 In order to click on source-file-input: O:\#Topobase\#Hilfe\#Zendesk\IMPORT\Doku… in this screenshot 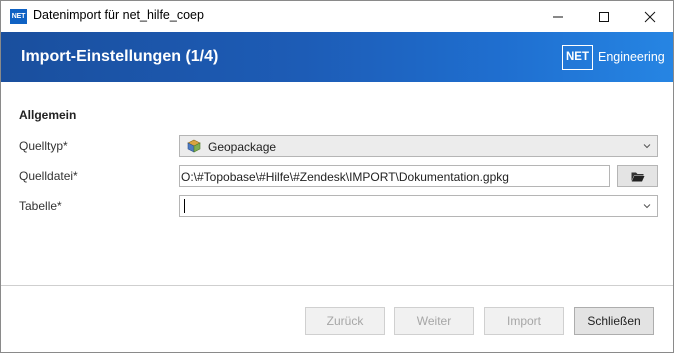, I will do `click(394, 176)`.